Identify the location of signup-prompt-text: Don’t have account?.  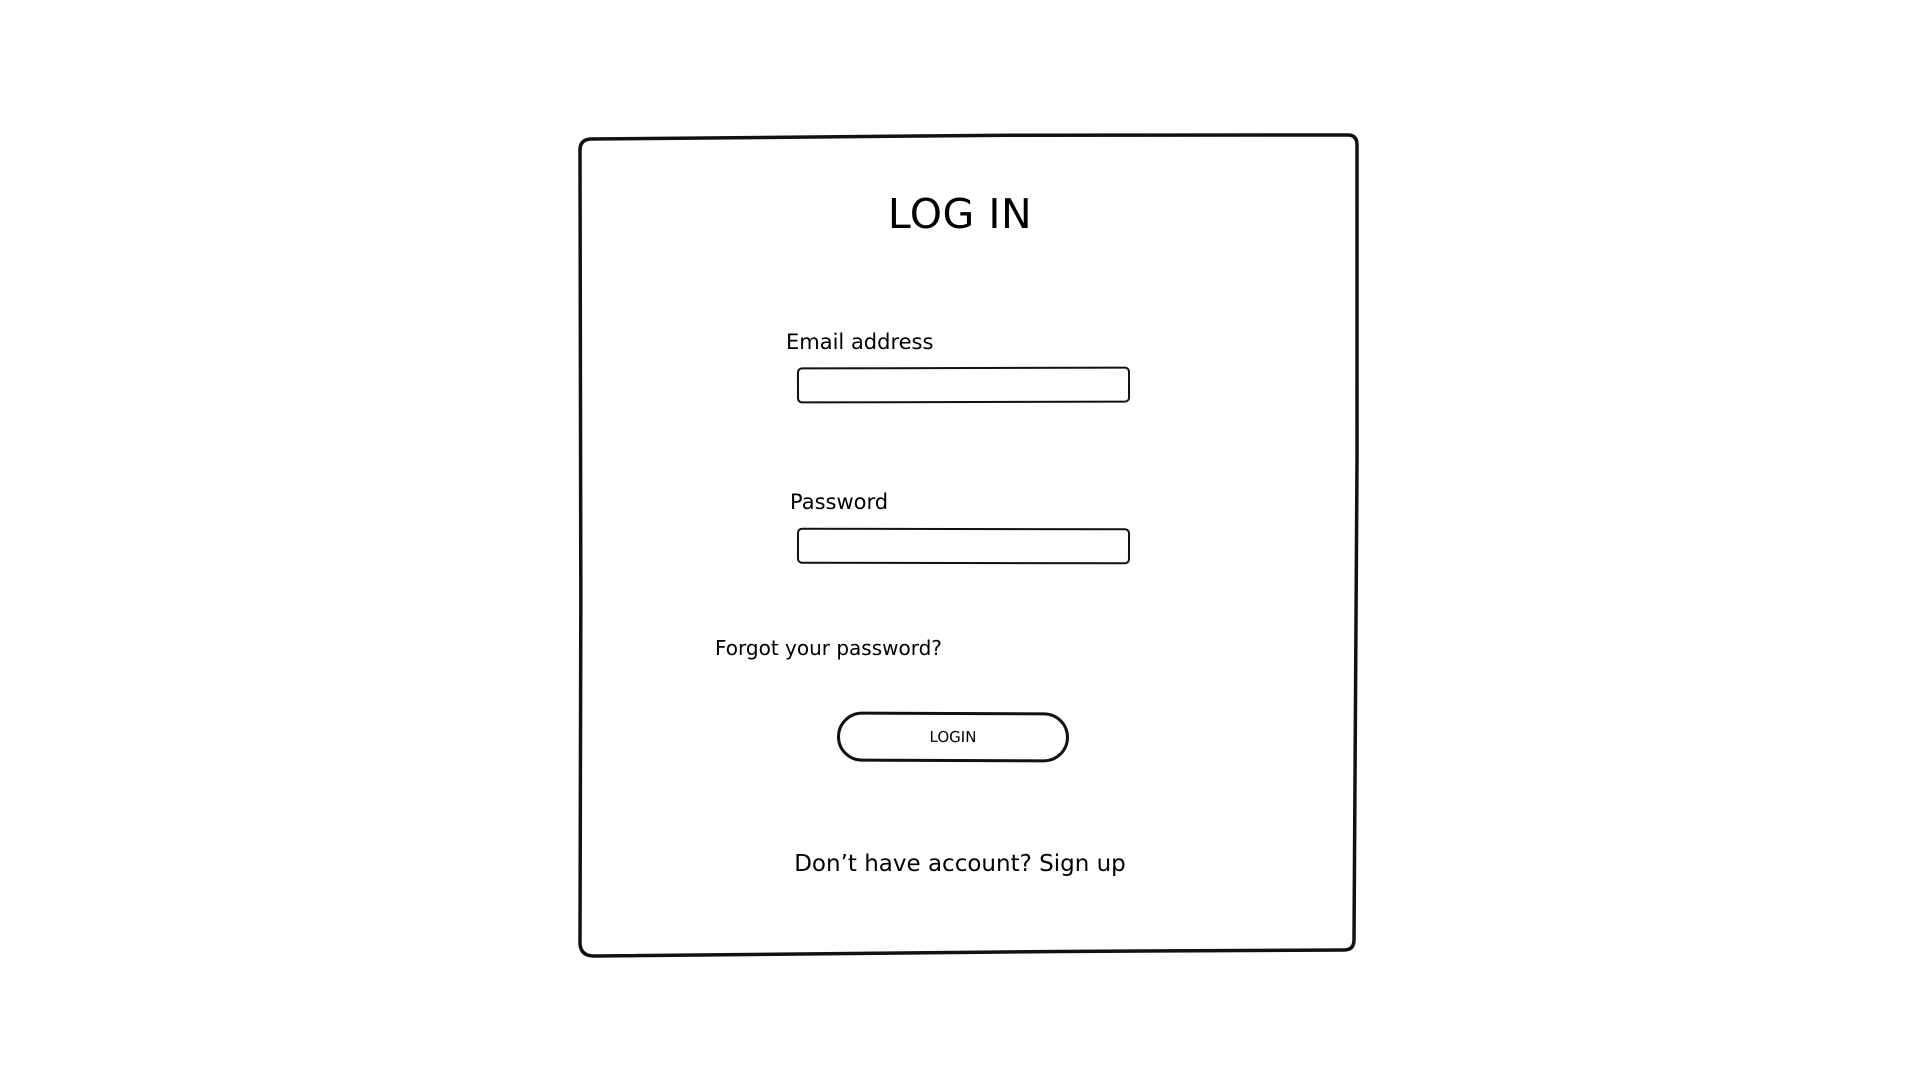
(913, 864).